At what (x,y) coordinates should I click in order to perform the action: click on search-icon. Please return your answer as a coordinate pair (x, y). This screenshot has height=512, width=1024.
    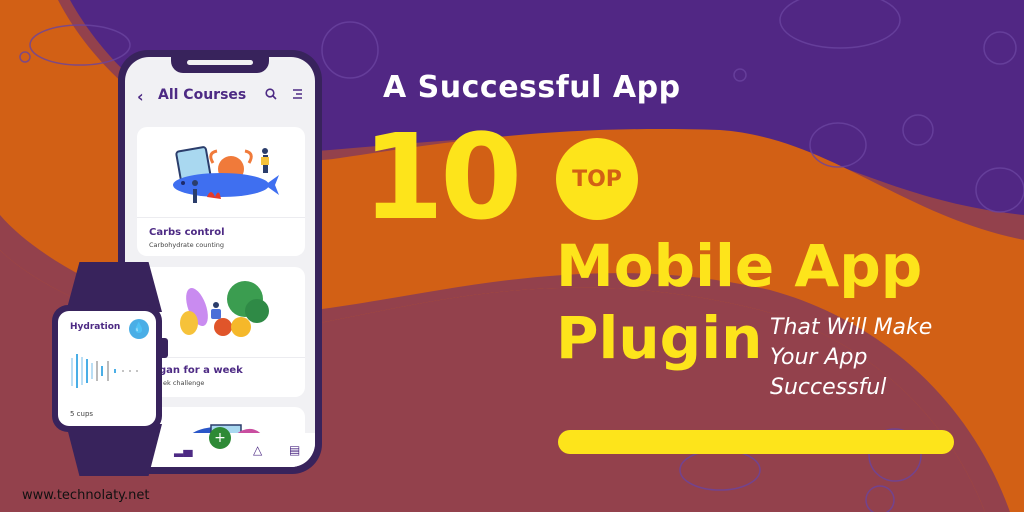
    Looking at the image, I should click on (271, 94).